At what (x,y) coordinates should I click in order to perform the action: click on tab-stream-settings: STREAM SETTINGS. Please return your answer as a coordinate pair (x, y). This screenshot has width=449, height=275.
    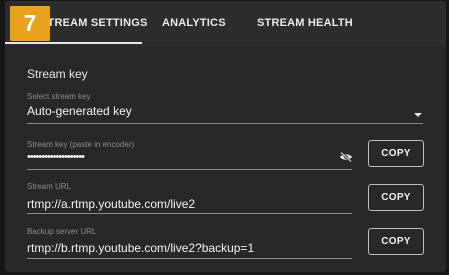
    Looking at the image, I should click on (94, 23).